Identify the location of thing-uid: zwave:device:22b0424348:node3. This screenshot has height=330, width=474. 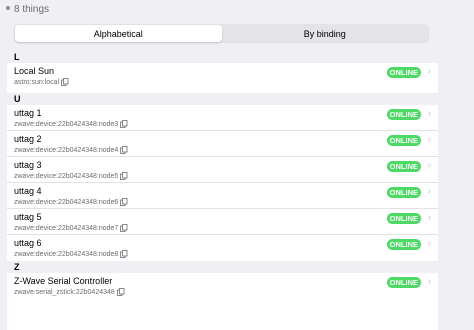
(71, 124).